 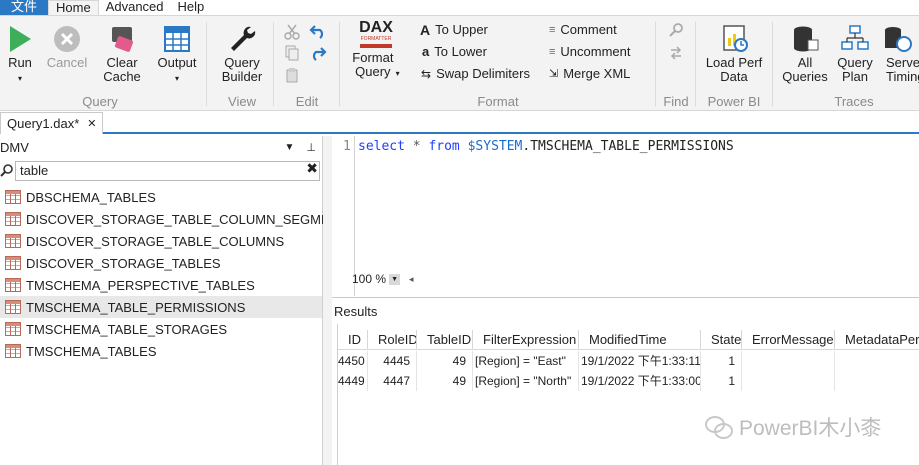 I want to click on keyword-from: from, so click(x=444, y=146).